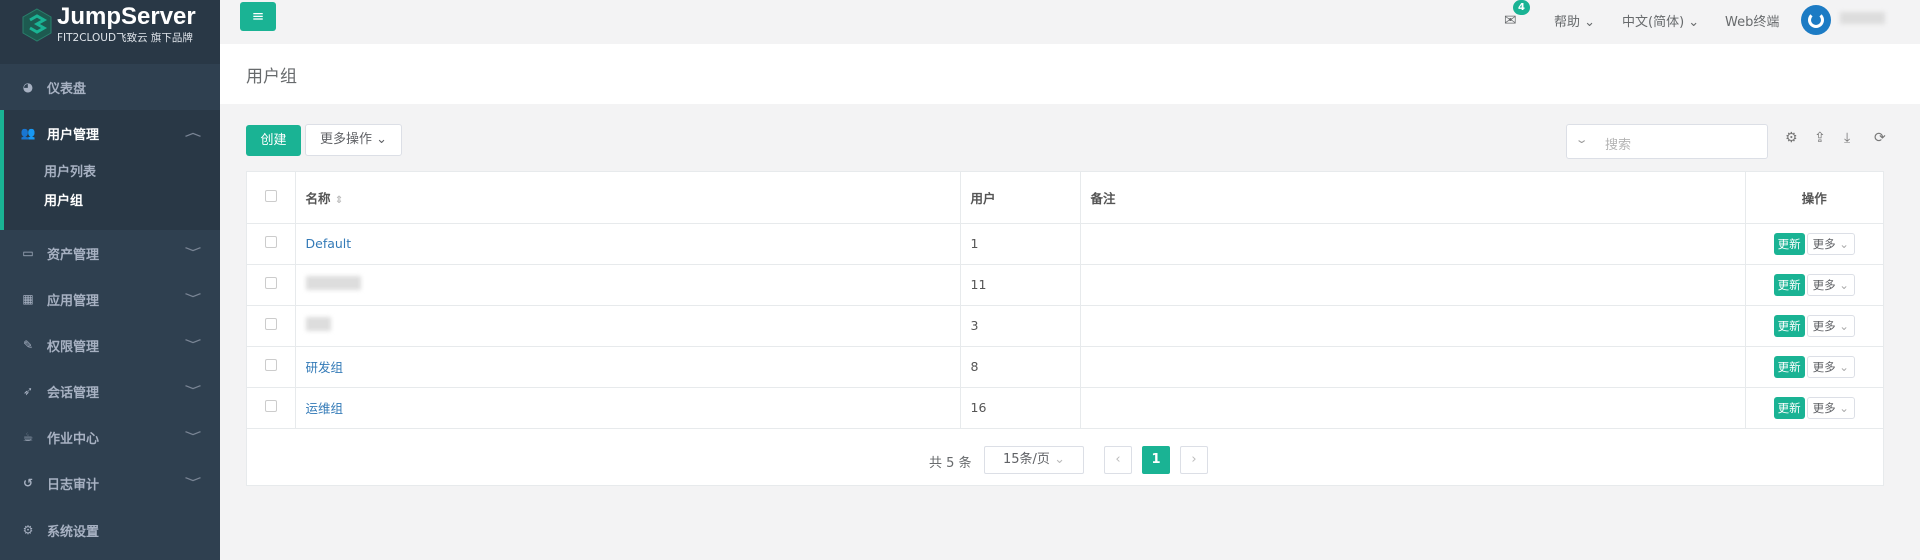 The height and width of the screenshot is (560, 1920). I want to click on sidebar-item-settings: ⚙ 系统设置, so click(110, 530).